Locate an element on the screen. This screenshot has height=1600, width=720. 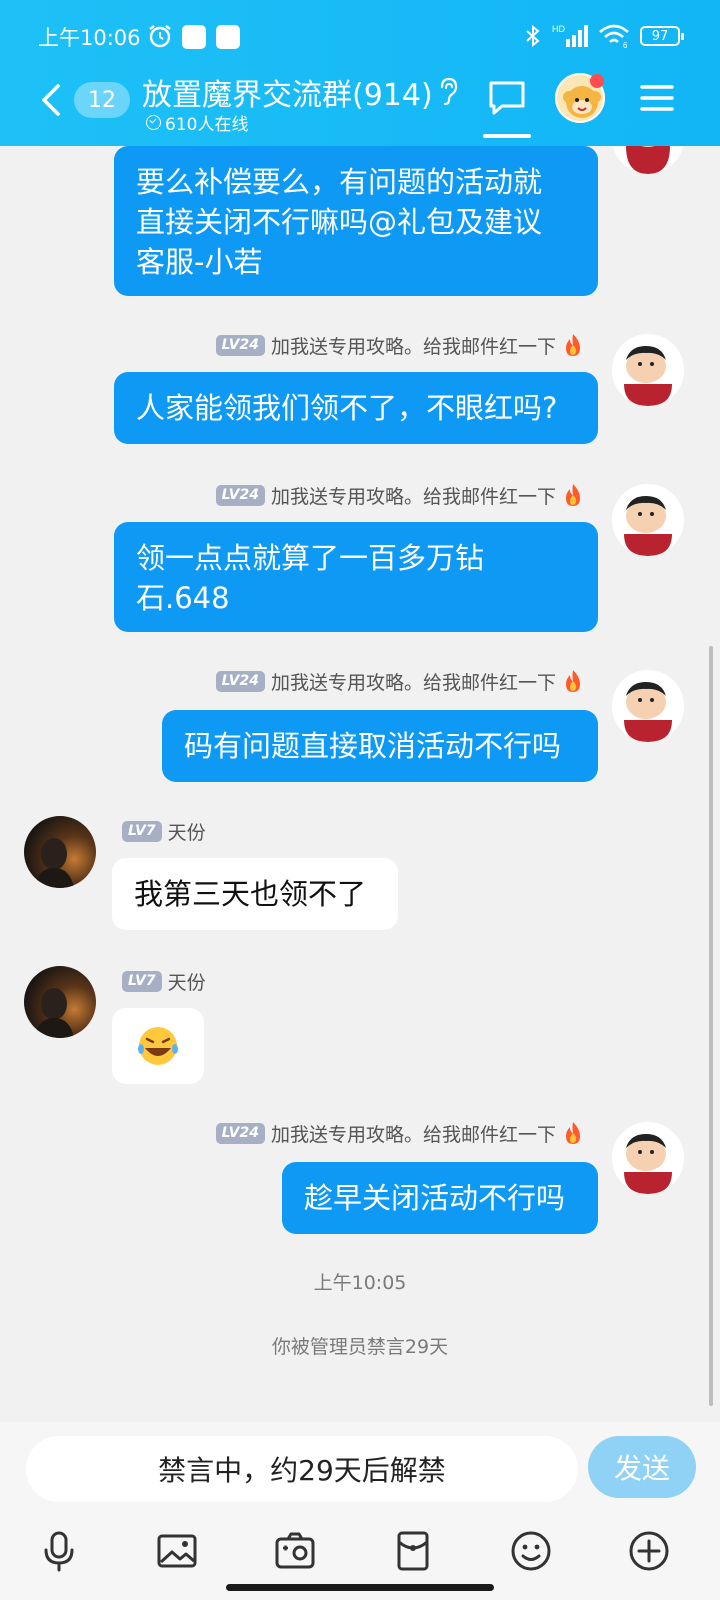
message-bubble is located at coordinates (158, 1046).